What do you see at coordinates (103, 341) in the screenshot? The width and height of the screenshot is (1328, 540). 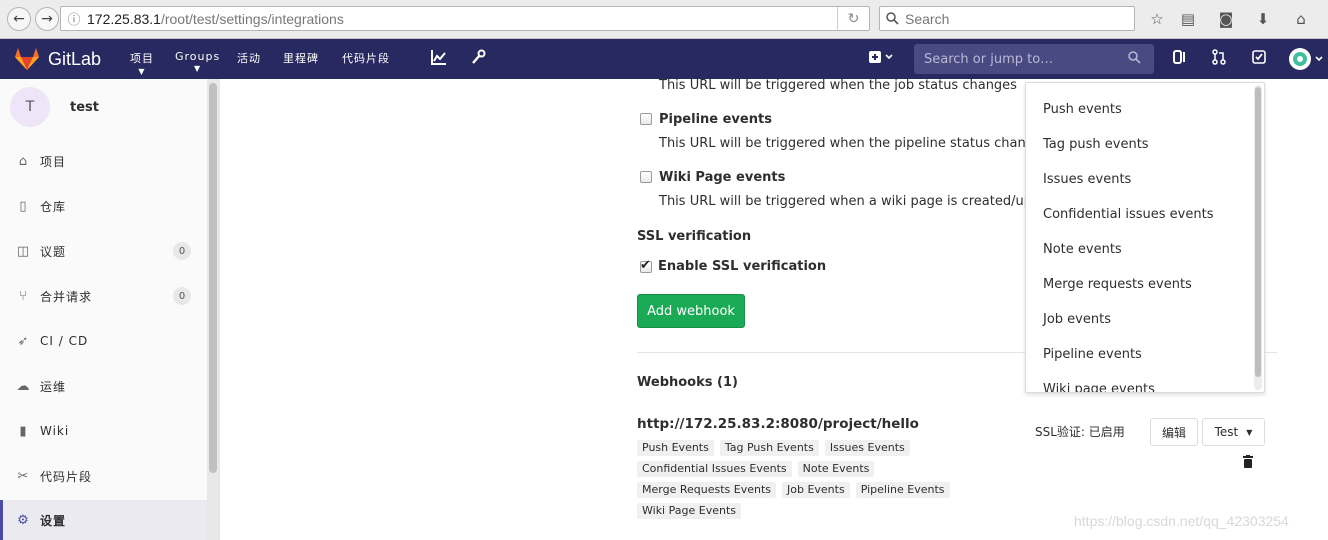 I see `sidebar-item-ci-cd: ➶ CI / CD` at bounding box center [103, 341].